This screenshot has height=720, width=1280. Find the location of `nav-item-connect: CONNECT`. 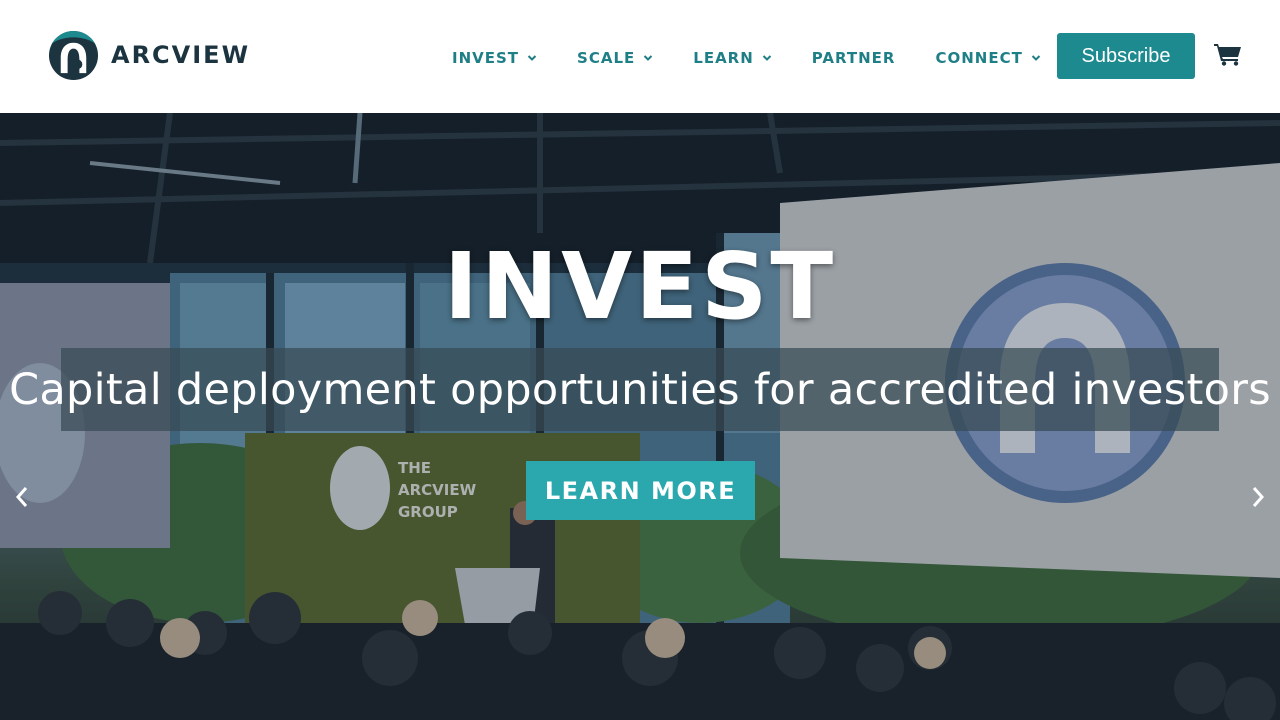

nav-item-connect: CONNECT is located at coordinates (988, 58).